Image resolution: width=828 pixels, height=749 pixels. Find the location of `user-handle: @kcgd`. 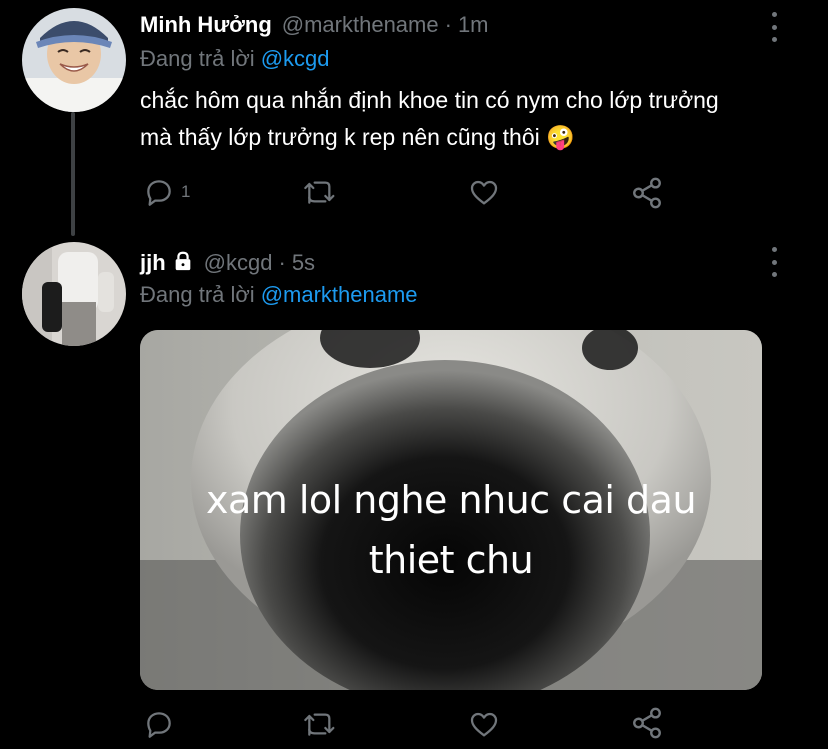

user-handle: @kcgd is located at coordinates (238, 263).